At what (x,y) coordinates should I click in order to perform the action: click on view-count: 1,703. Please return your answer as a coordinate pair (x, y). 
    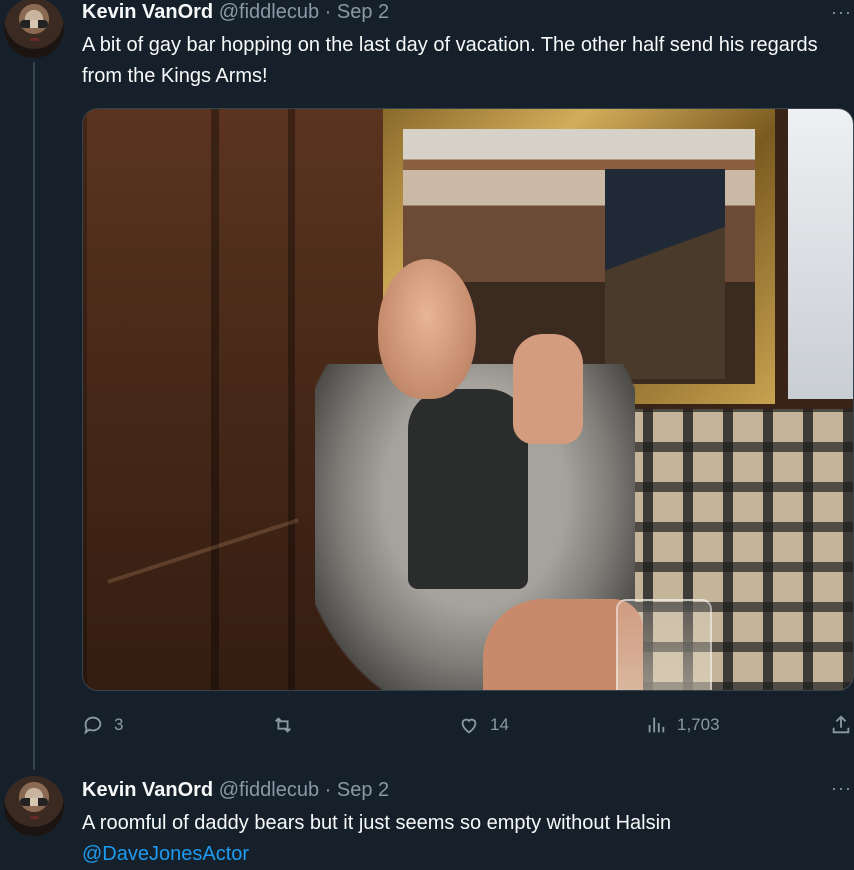
    Looking at the image, I should click on (698, 724).